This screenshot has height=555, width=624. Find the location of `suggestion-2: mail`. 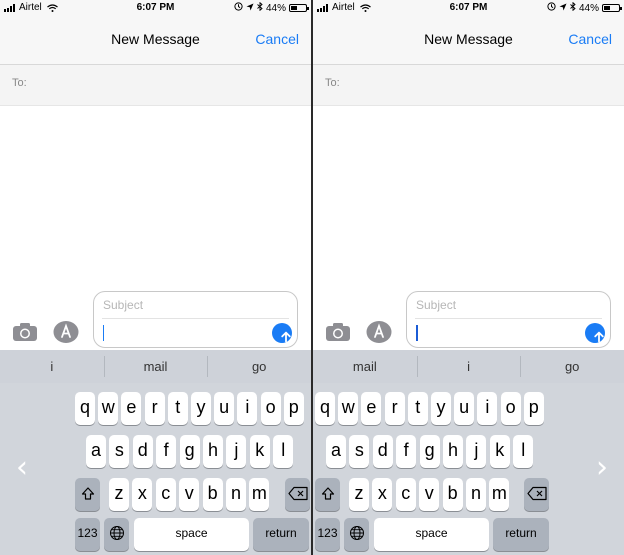

suggestion-2: mail is located at coordinates (155, 366).